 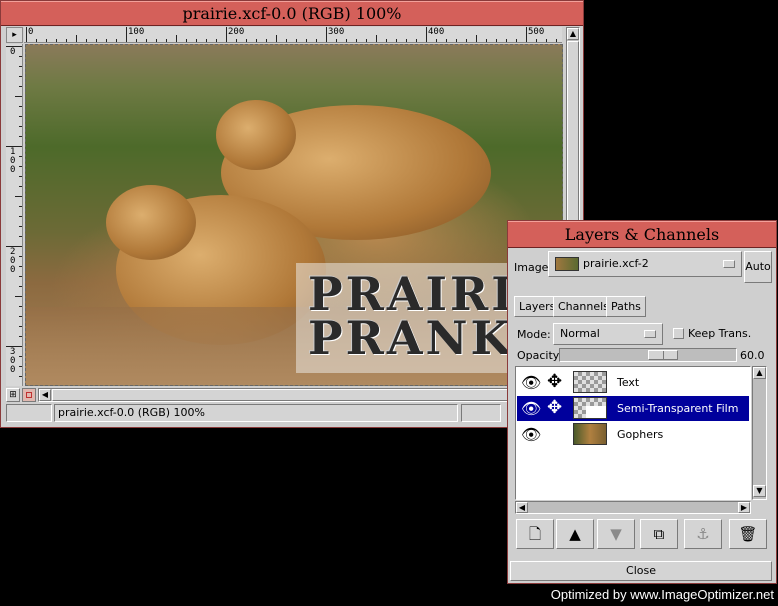 I want to click on scroll-down-icon: ▼, so click(x=759, y=491).